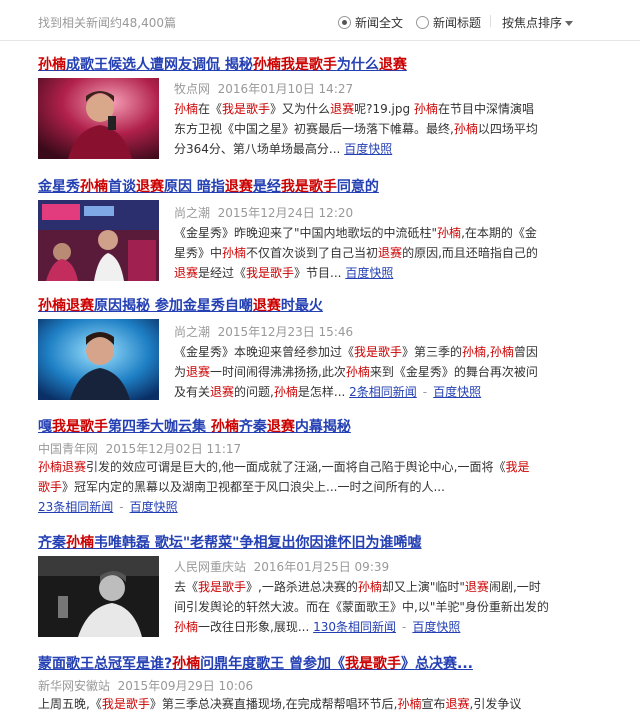  I want to click on snippet-text: 》又为什么, so click(300, 109).